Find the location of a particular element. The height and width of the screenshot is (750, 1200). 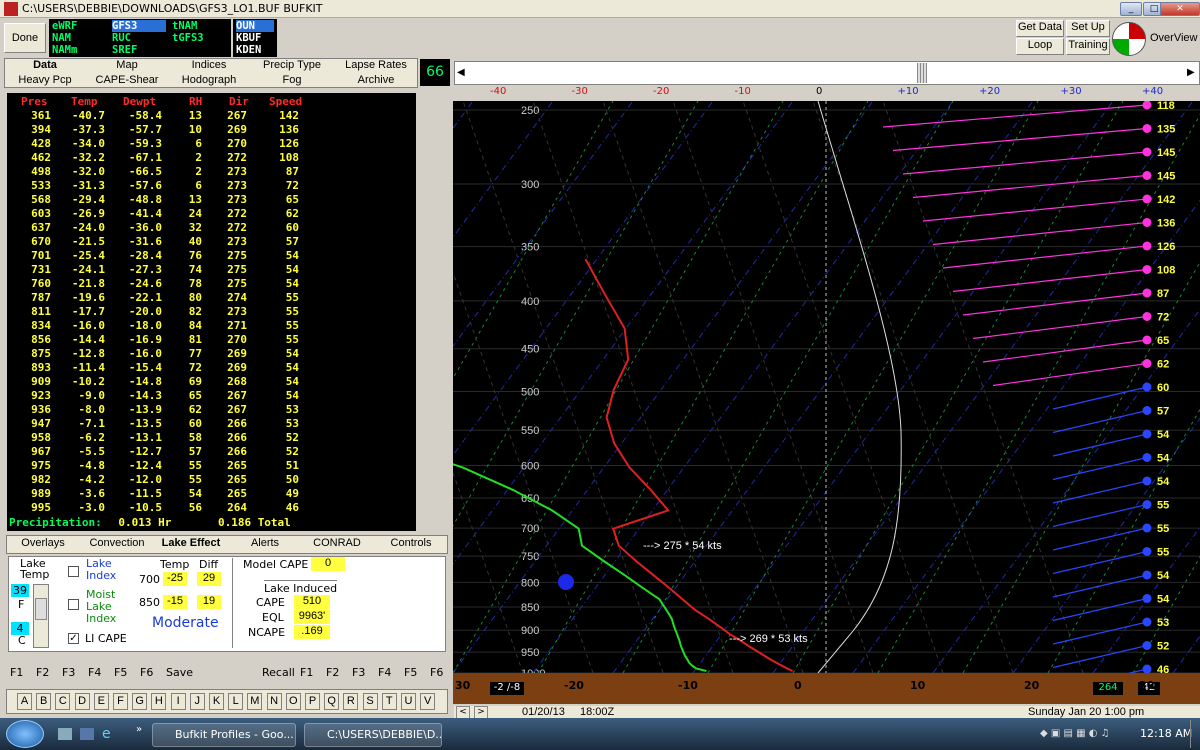

letter-o: O is located at coordinates (293, 701).